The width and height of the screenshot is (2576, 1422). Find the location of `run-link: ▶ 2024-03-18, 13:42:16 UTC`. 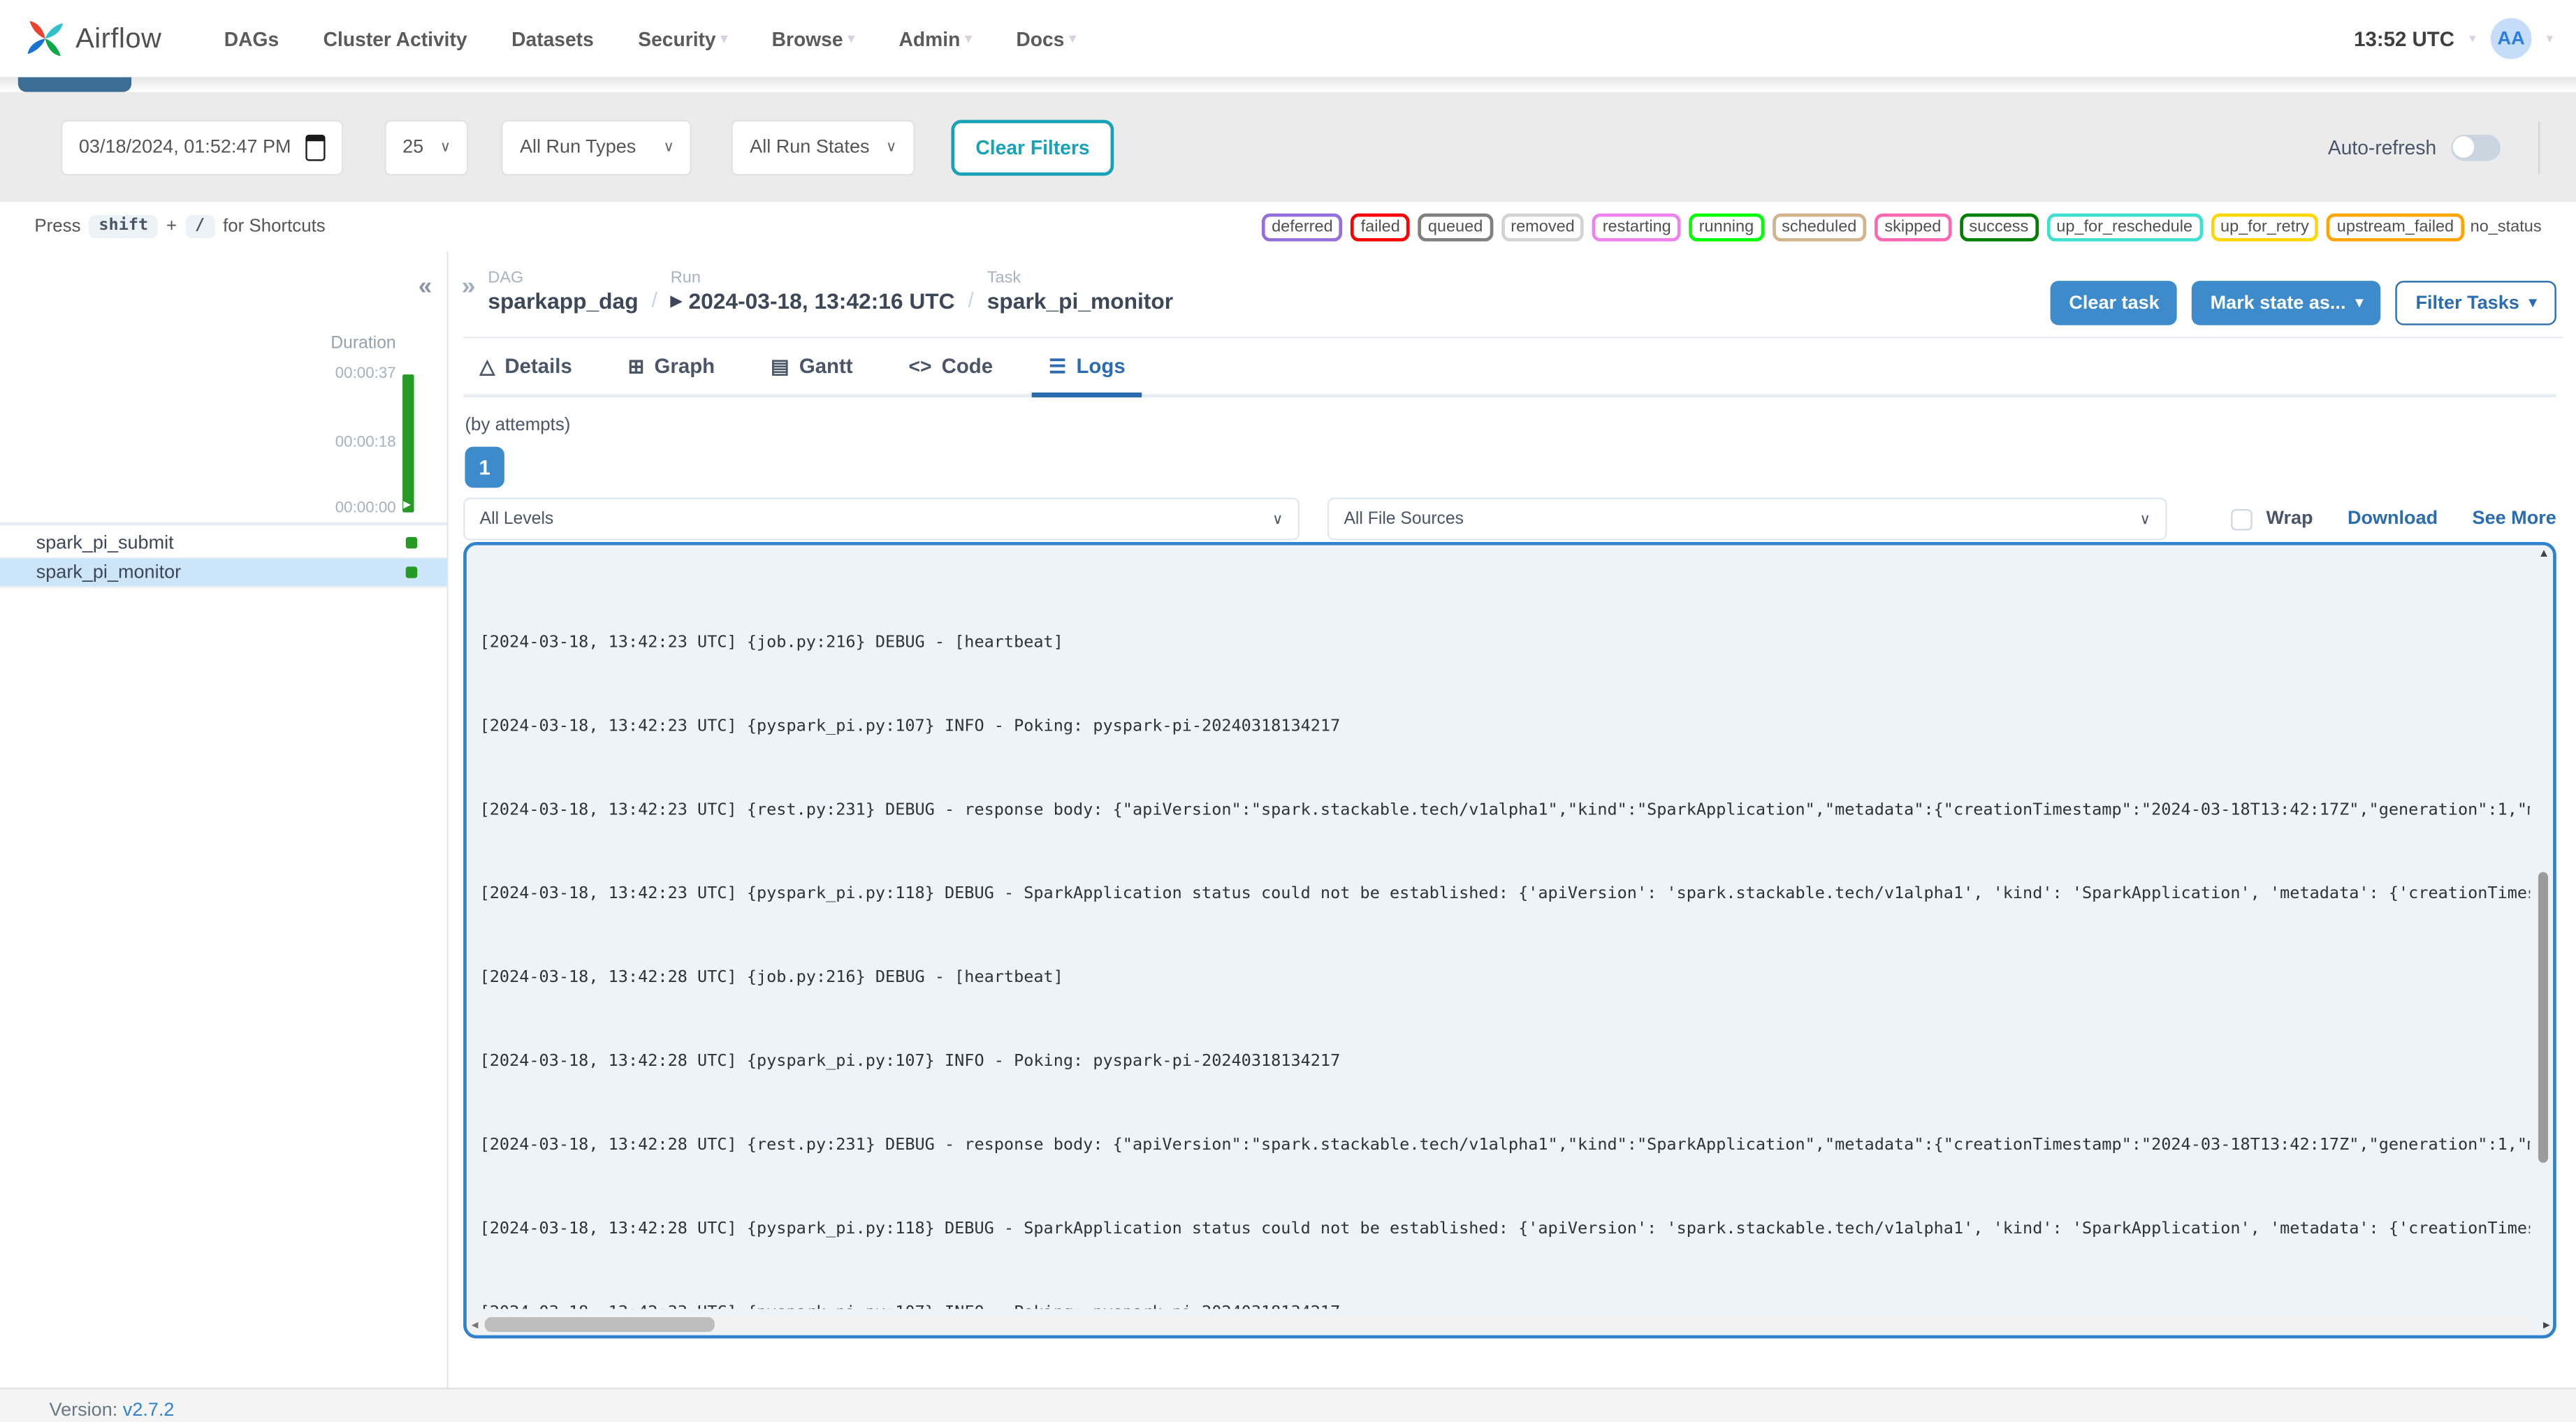

run-link: ▶ 2024-03-18, 13:42:16 UTC is located at coordinates (813, 301).